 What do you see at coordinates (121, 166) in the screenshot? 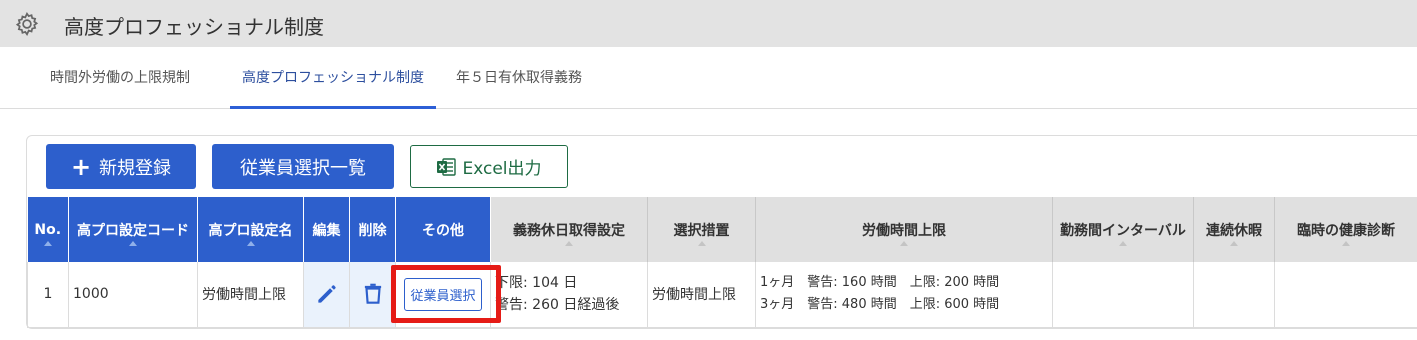
I see `new-register-button: + 新規登録` at bounding box center [121, 166].